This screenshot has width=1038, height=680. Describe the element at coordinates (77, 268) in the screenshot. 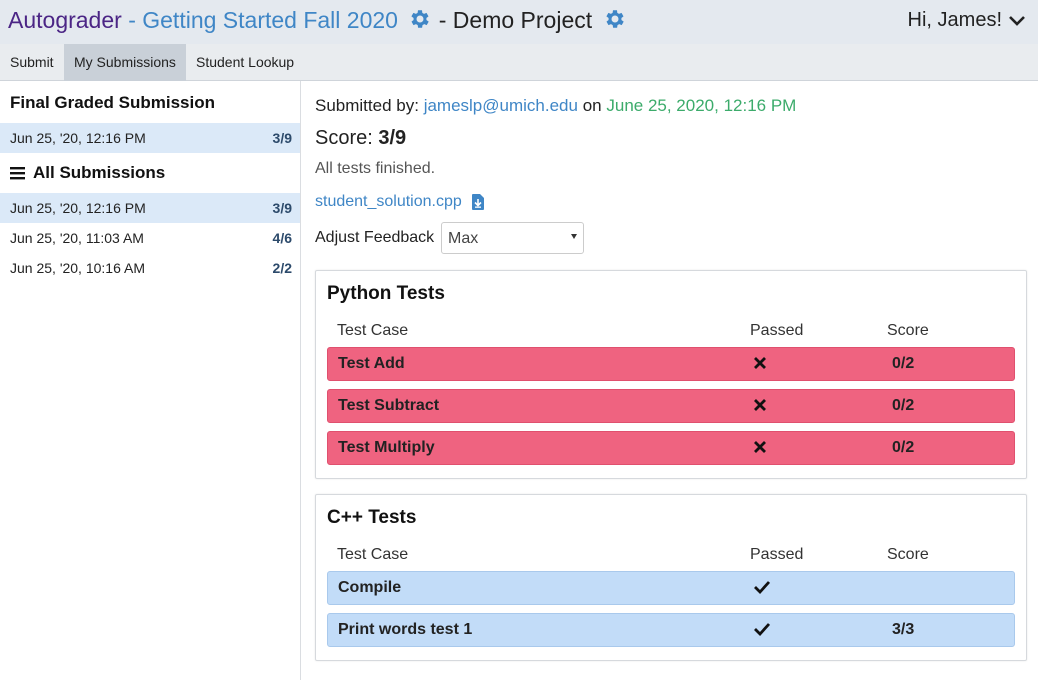

I see `submission-date: Jun 25, '20, 10:16 AM` at that location.